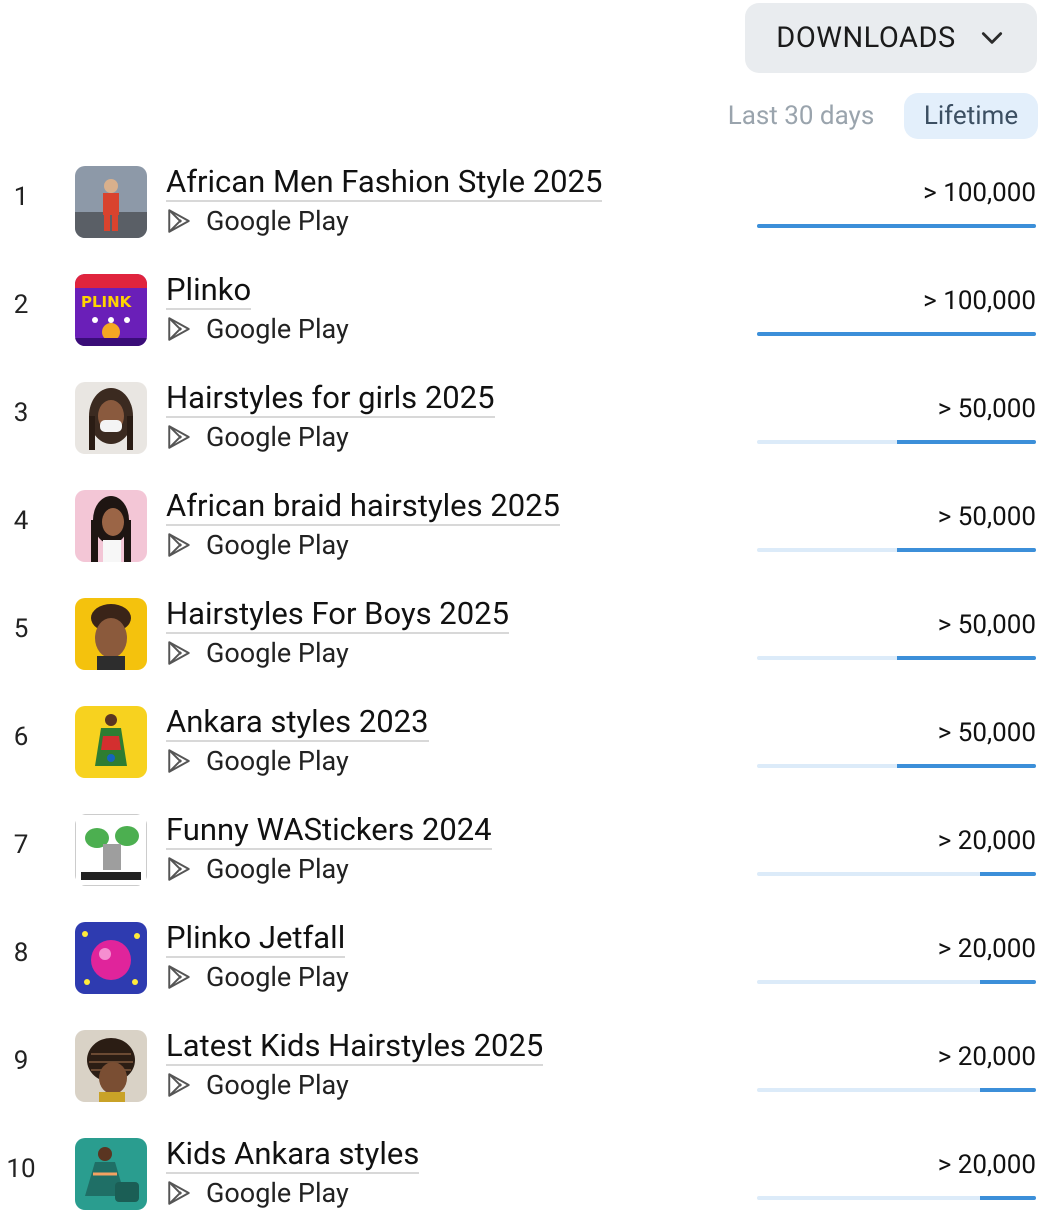 The image size is (1056, 1215). Describe the element at coordinates (971, 116) in the screenshot. I see `tab-lifetime: Lifetime` at that location.